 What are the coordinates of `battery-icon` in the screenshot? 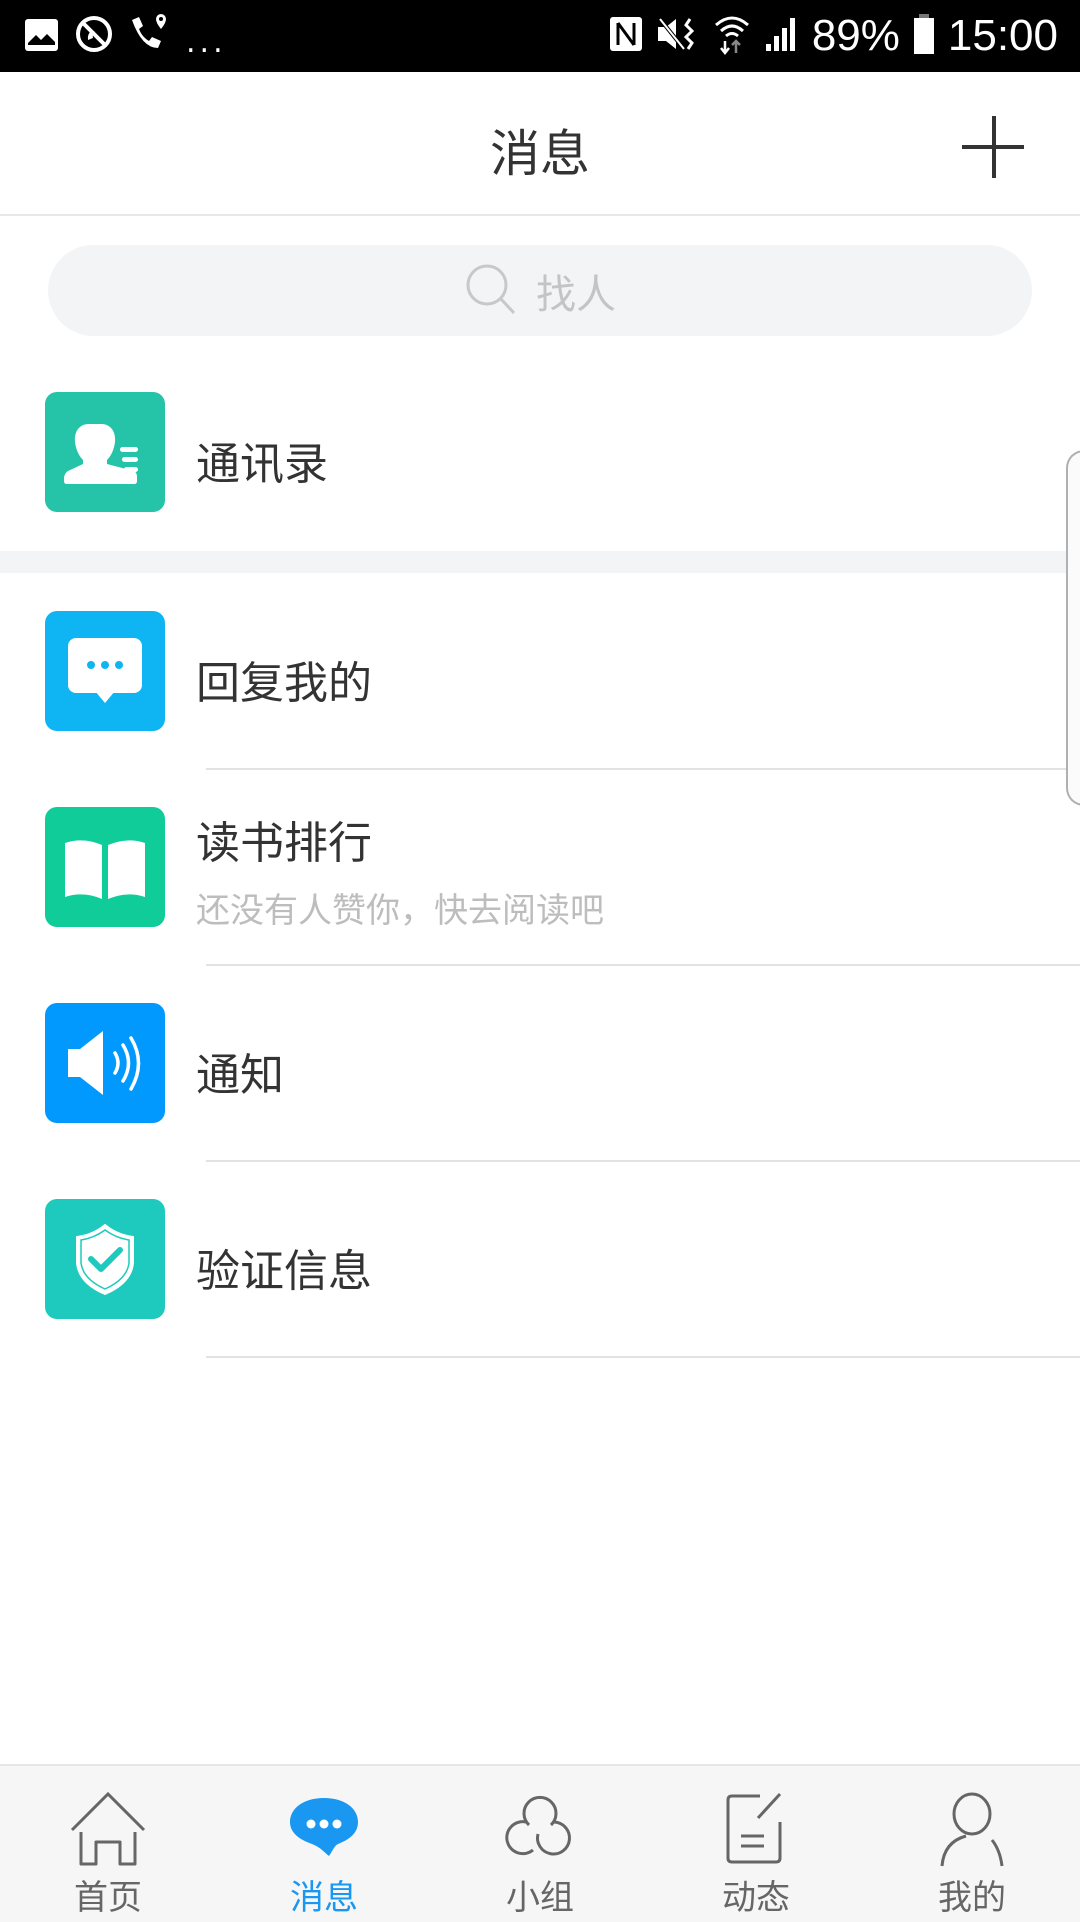 It's located at (924, 36).